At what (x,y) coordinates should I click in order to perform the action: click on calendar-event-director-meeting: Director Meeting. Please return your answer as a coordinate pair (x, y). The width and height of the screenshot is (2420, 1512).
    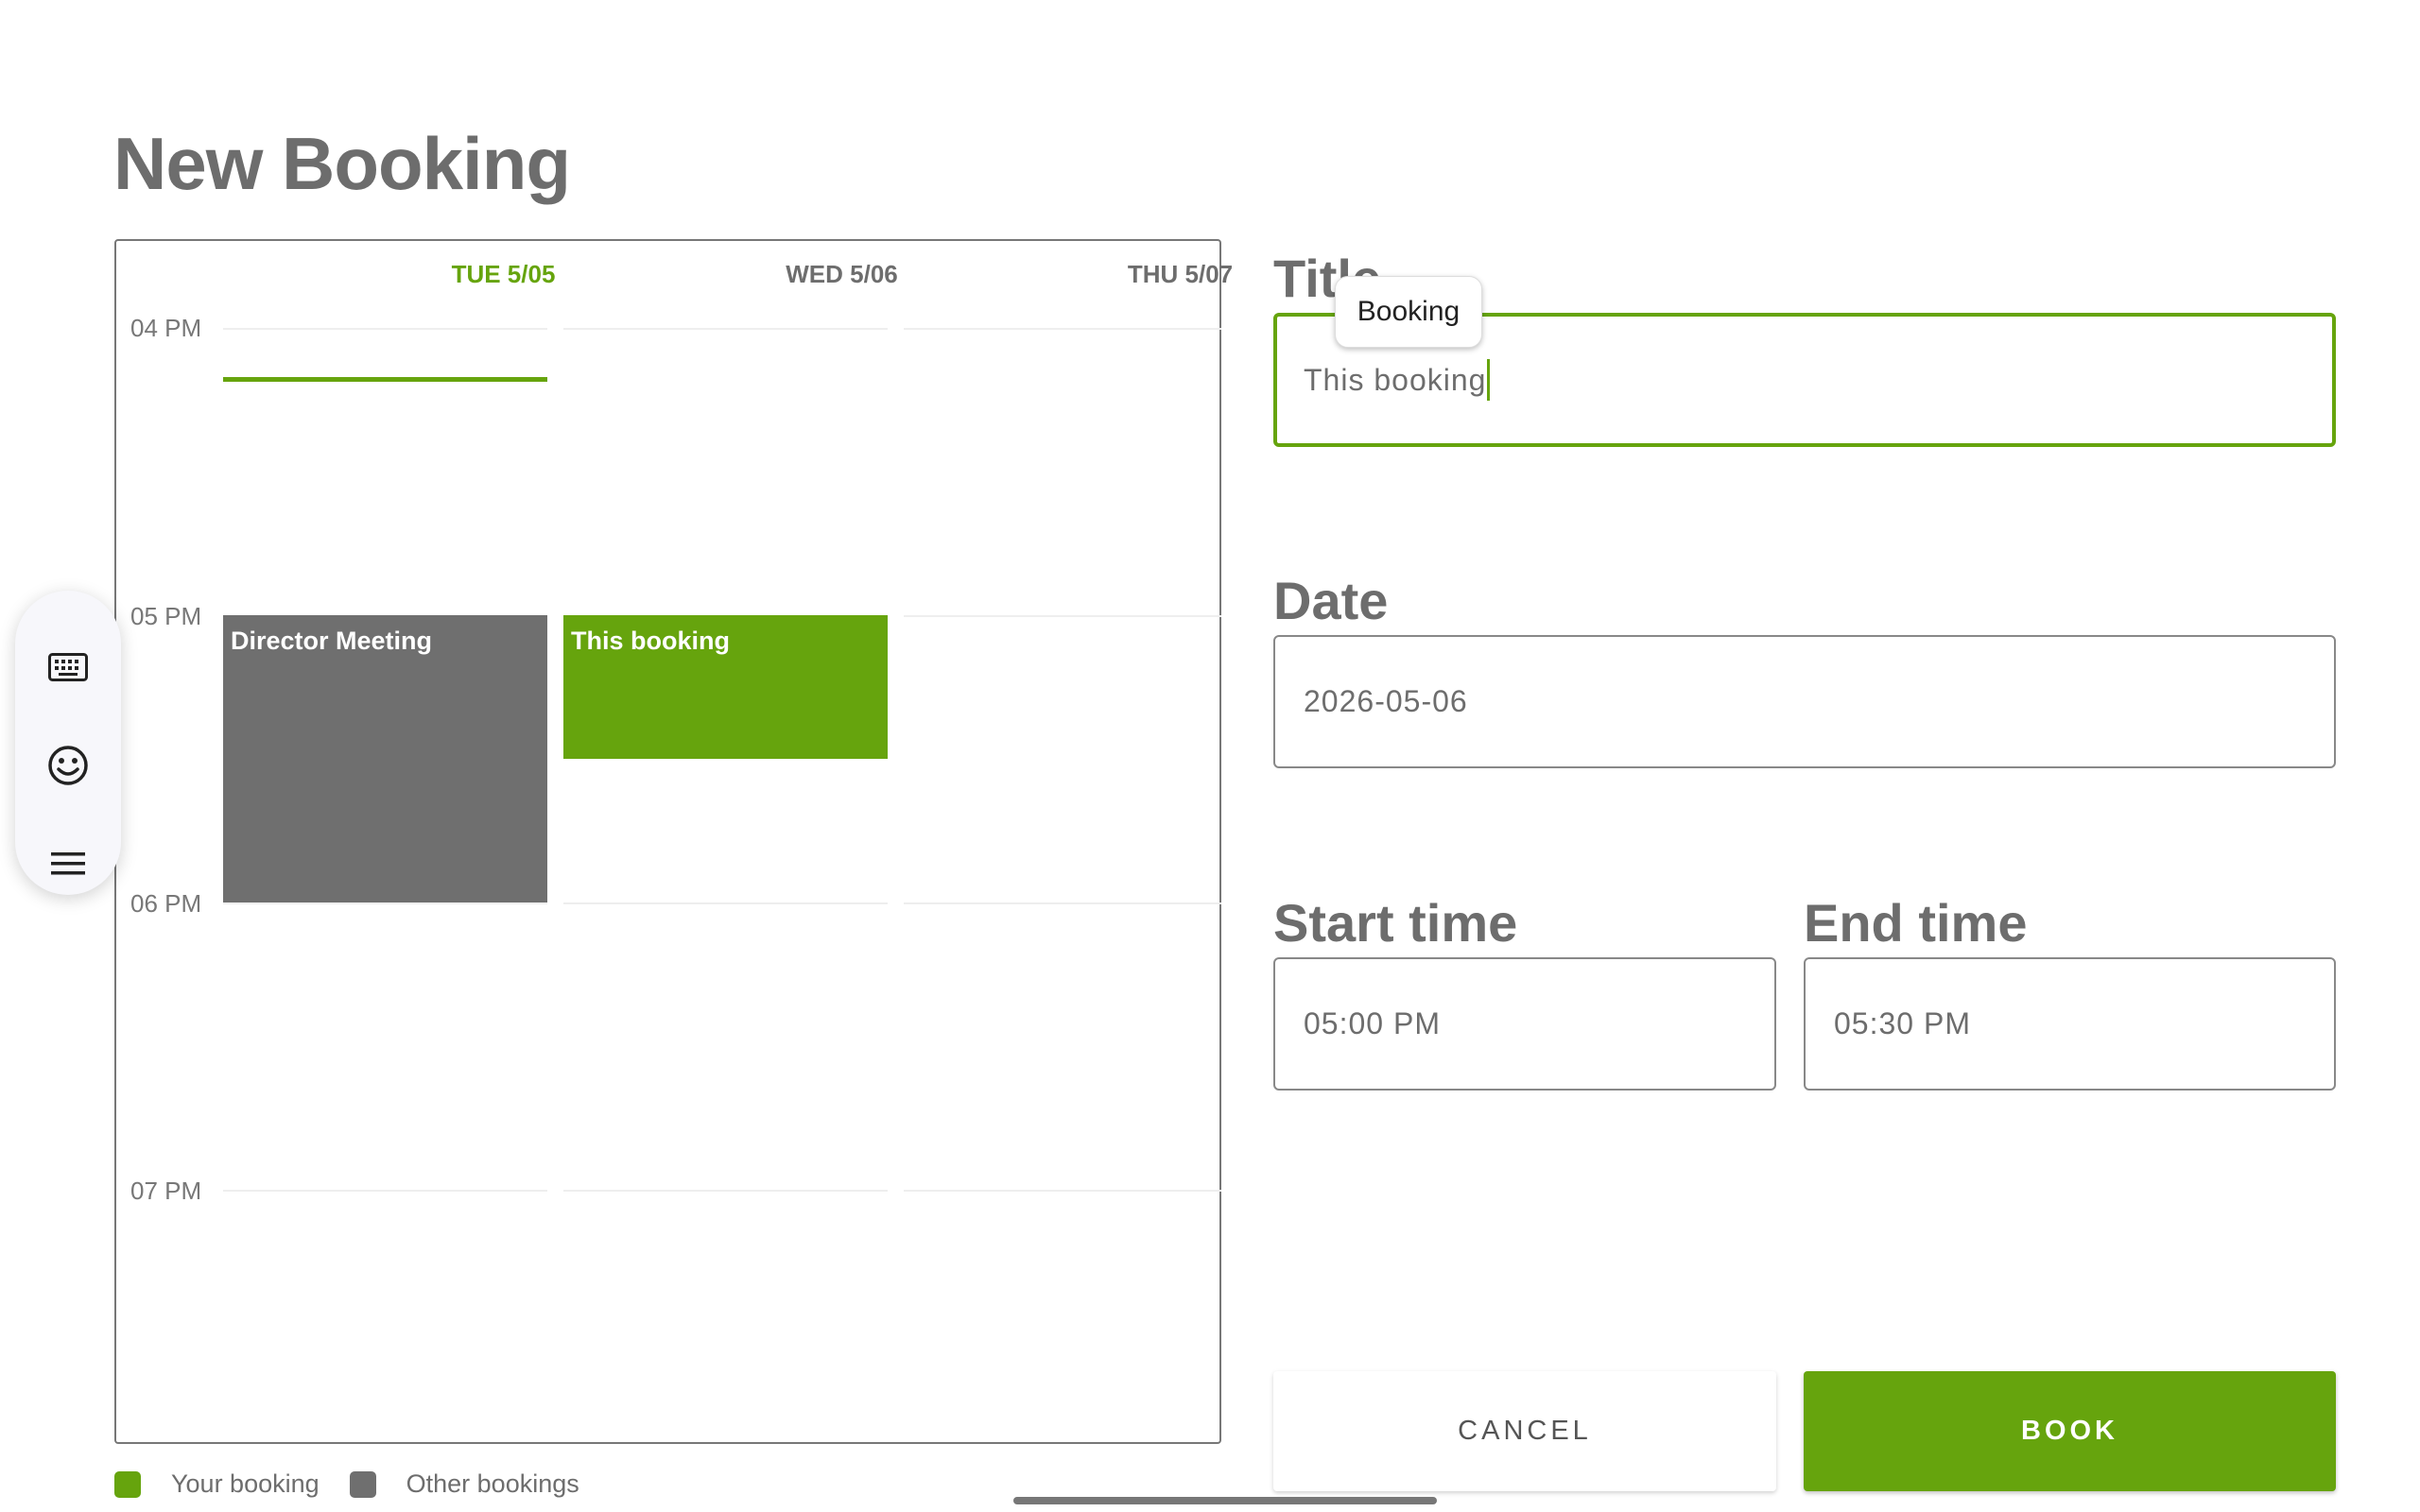
    Looking at the image, I should click on (385, 758).